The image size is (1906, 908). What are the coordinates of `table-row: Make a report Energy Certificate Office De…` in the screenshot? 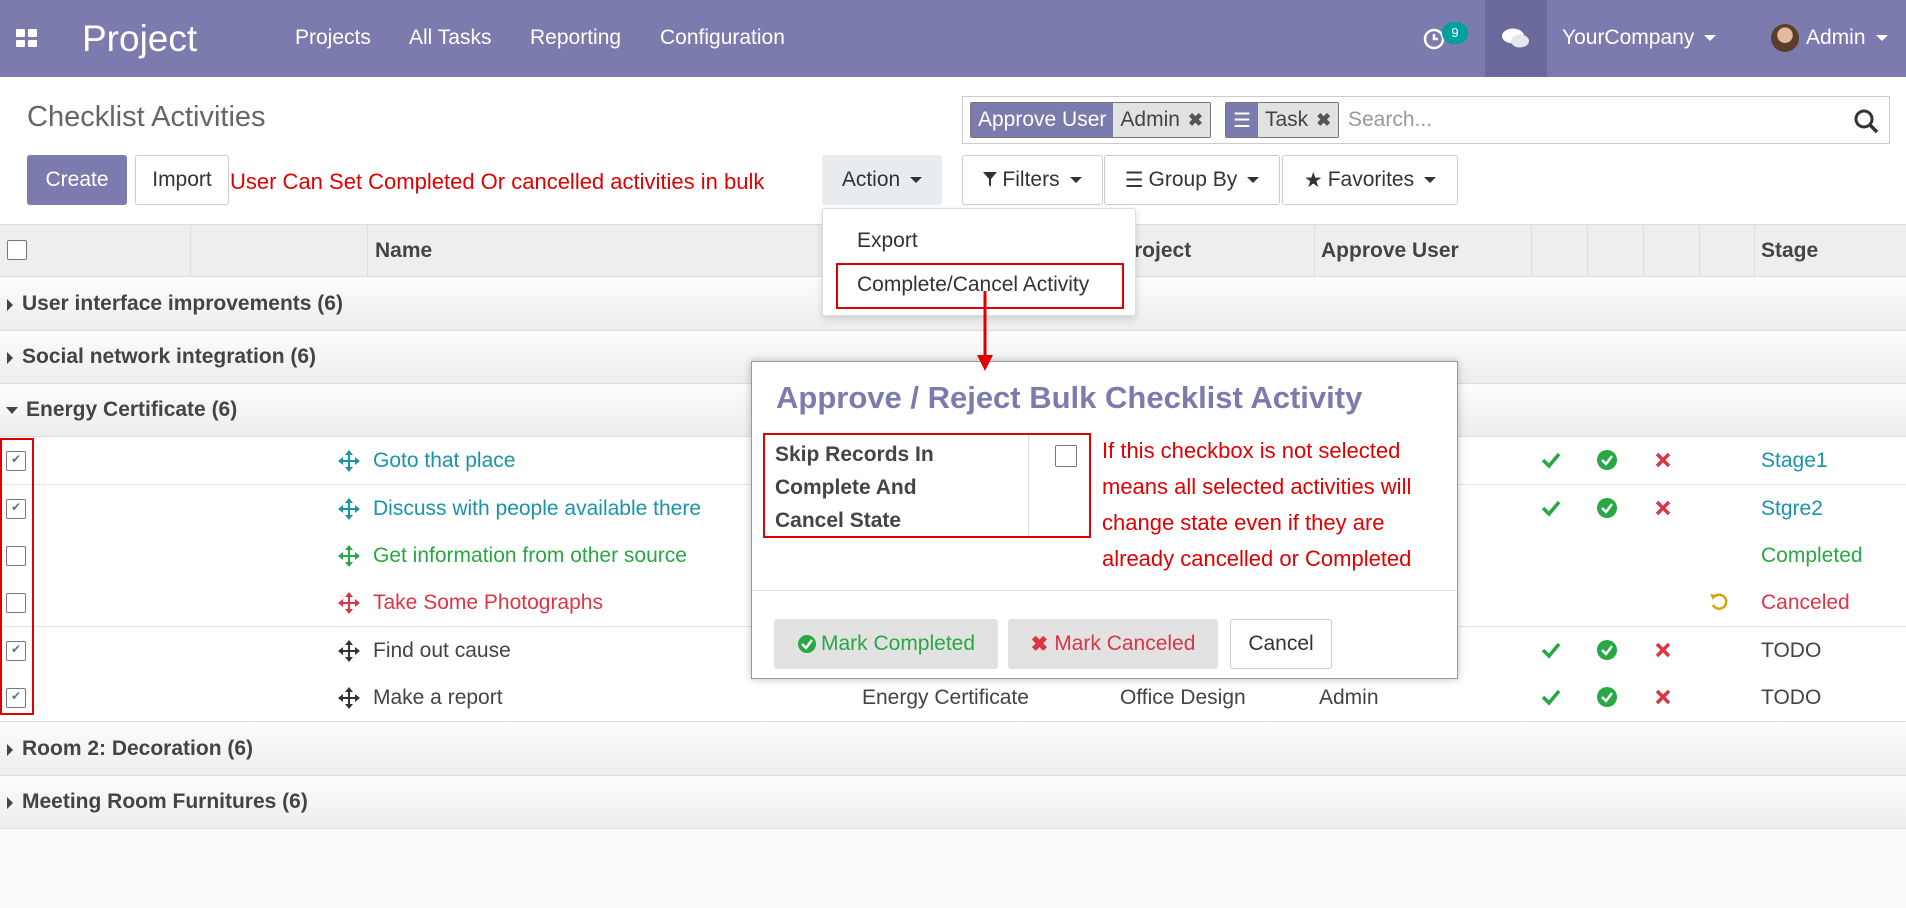 It's located at (953, 698).